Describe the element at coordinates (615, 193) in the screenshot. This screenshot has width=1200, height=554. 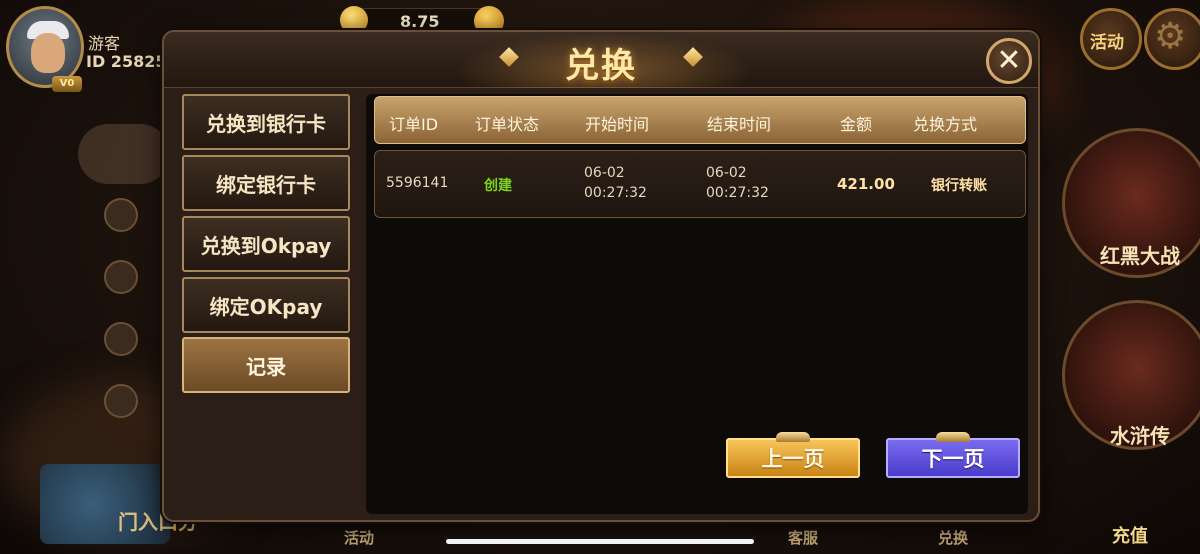
I see `start-time-cell: 00:27:32` at that location.